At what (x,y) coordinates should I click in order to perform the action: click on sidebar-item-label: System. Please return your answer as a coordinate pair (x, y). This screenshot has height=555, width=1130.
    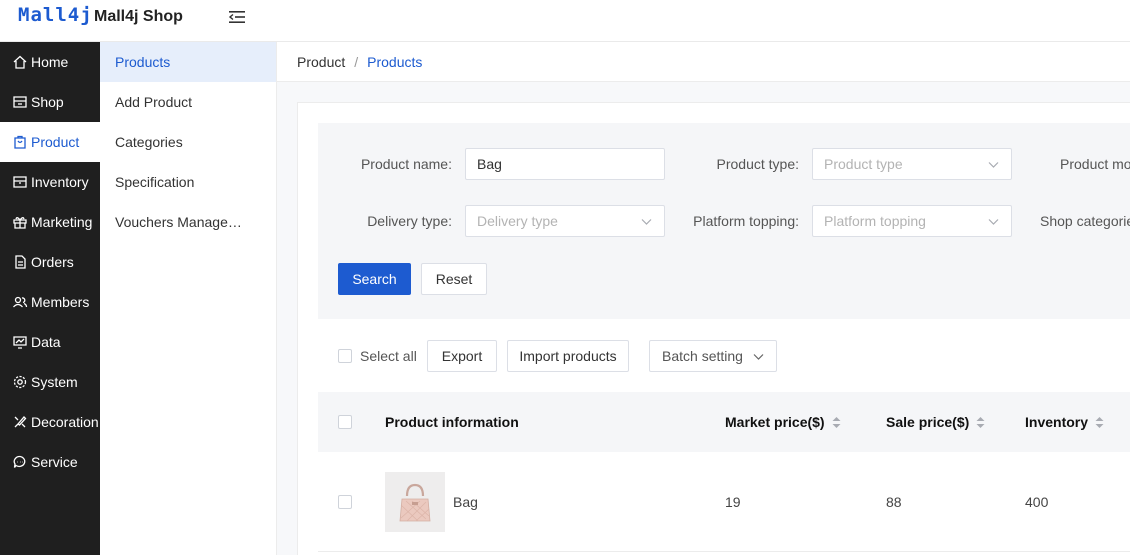
    Looking at the image, I should click on (54, 382).